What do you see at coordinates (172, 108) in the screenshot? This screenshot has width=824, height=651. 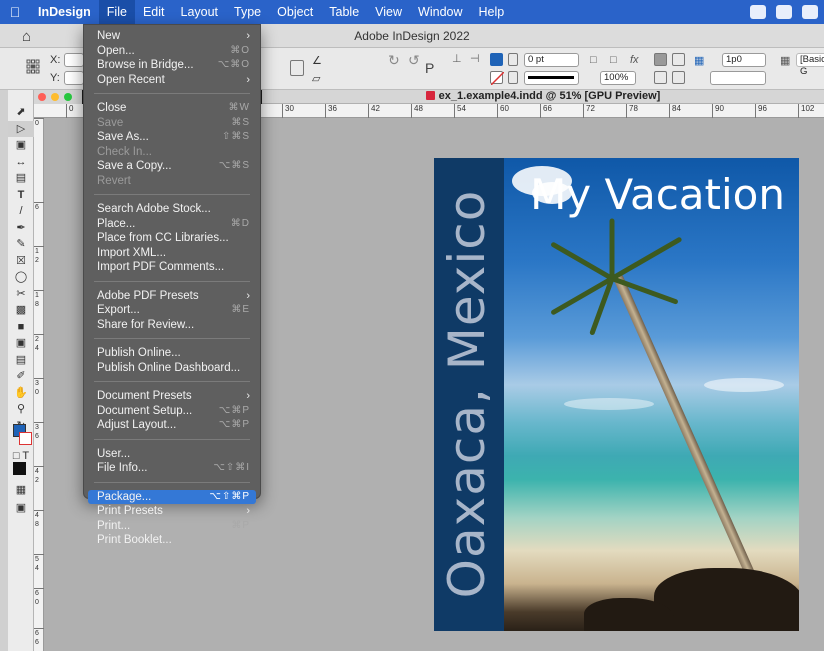 I see `menu-item-close: Close ⌘W` at bounding box center [172, 108].